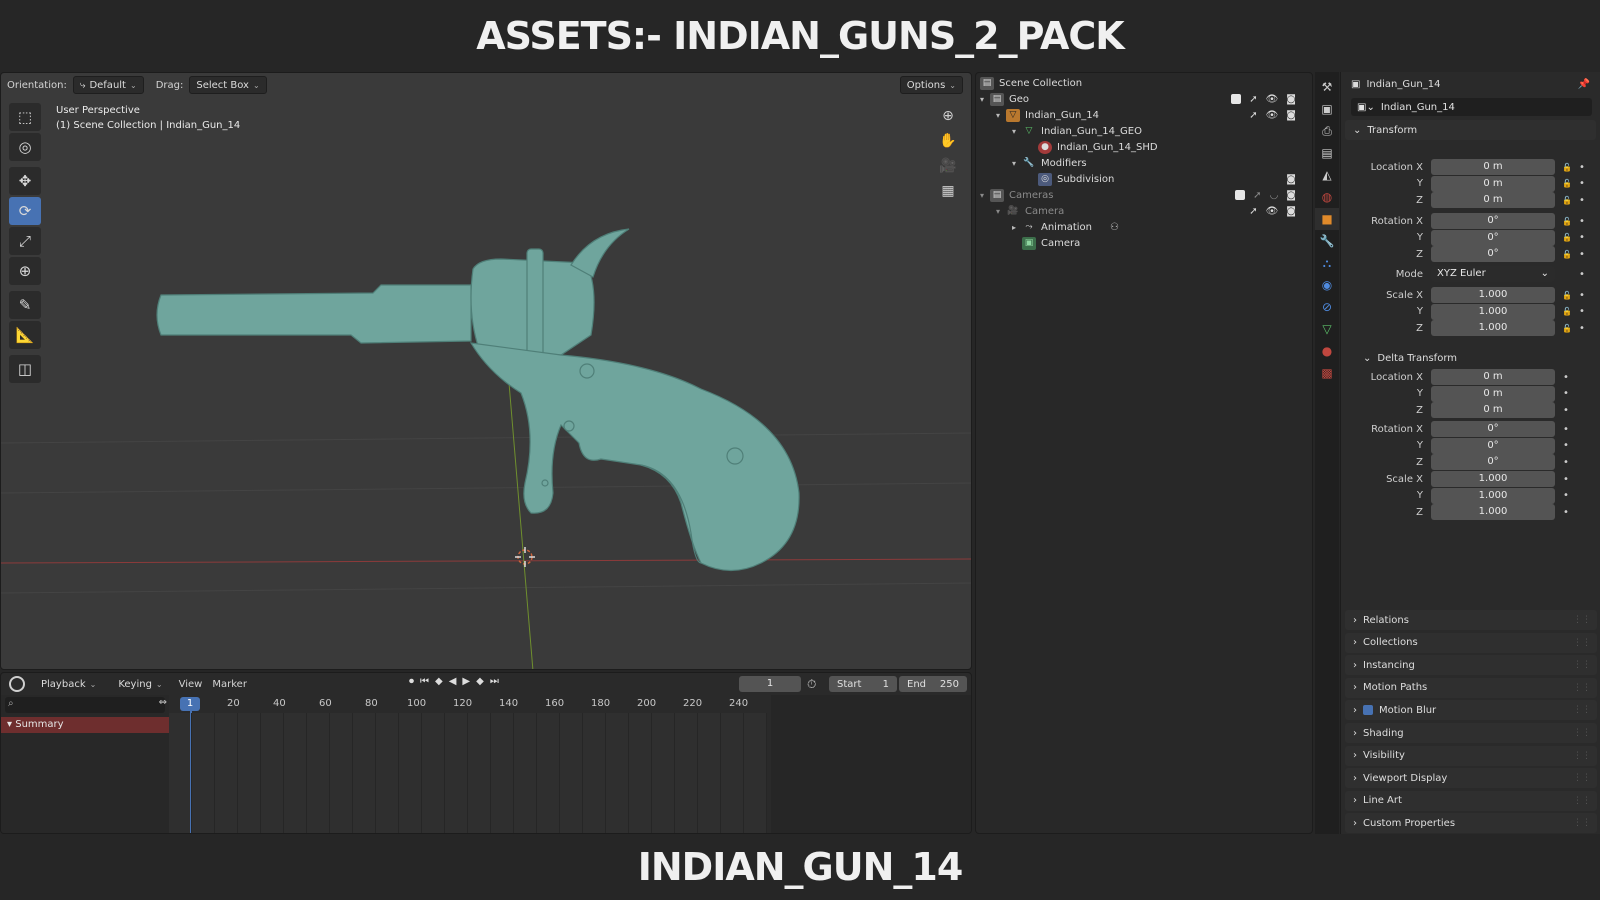 The height and width of the screenshot is (900, 1600). I want to click on panel-collections: › Collections ⋮⋮, so click(1471, 642).